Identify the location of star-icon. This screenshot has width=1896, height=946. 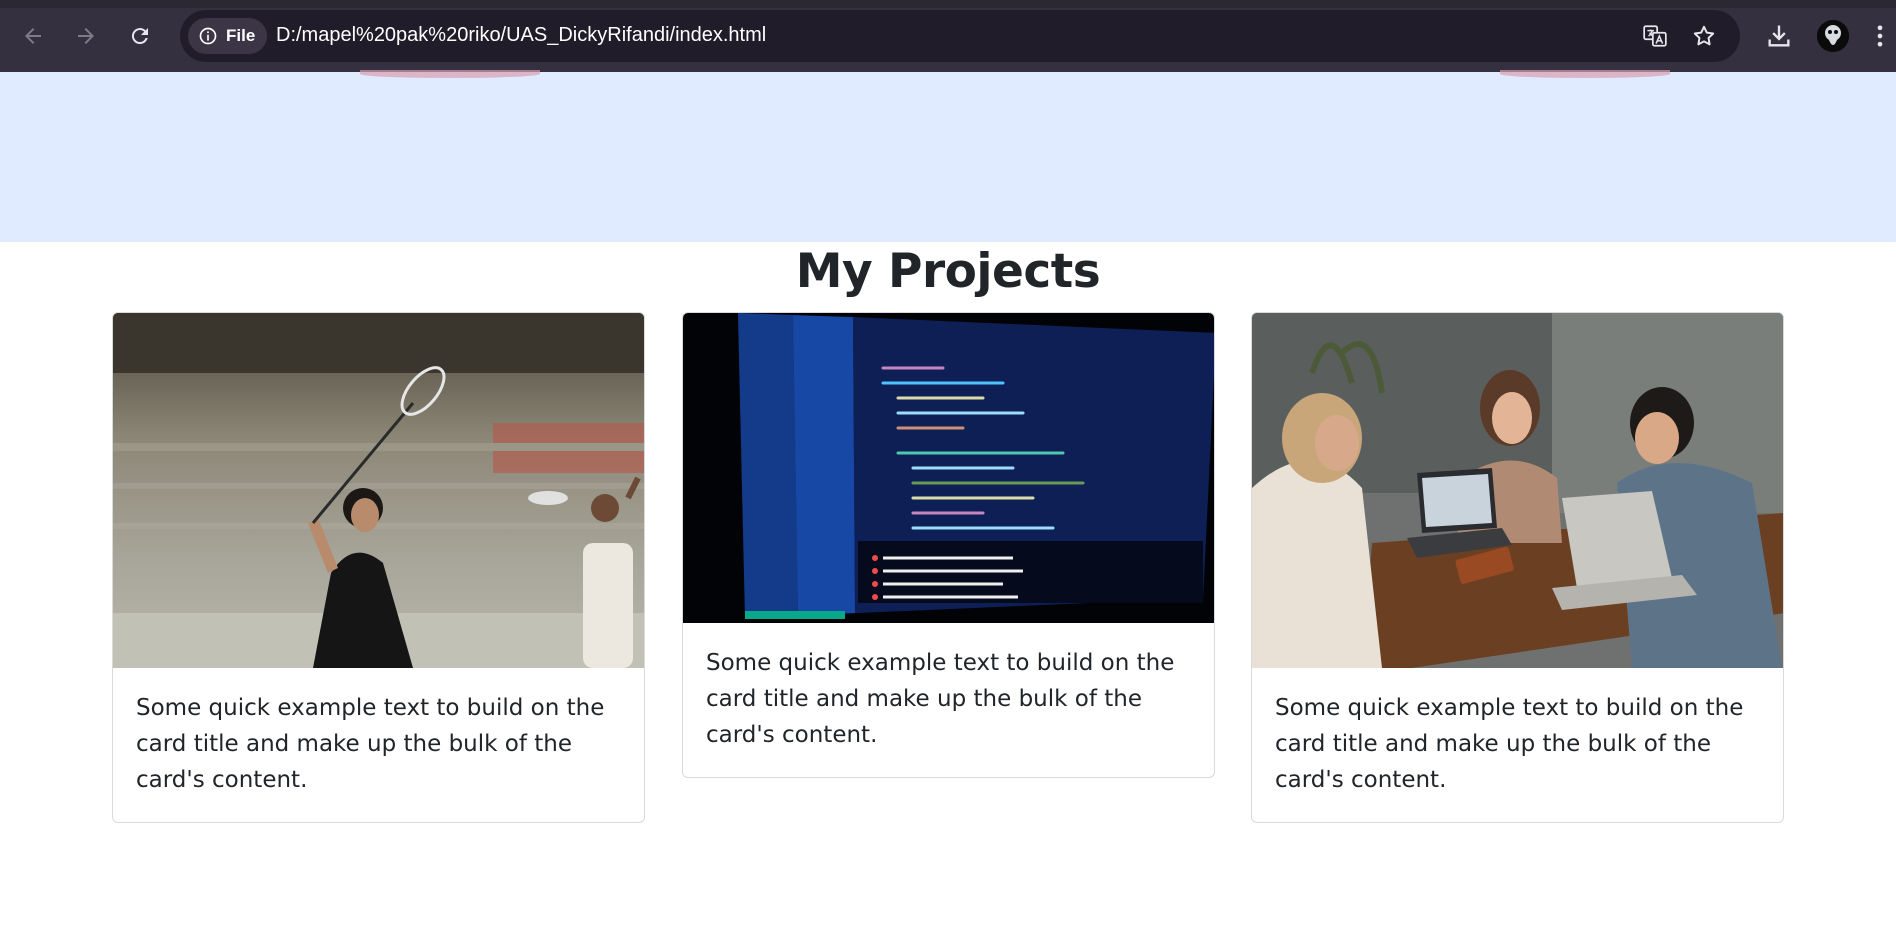
(1704, 35).